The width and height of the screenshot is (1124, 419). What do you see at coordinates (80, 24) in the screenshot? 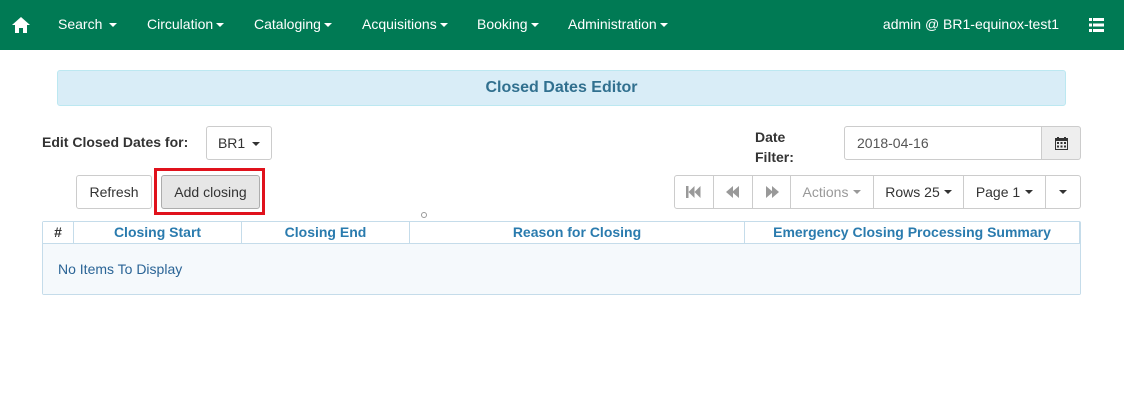
I see `nav-search-label: Search` at bounding box center [80, 24].